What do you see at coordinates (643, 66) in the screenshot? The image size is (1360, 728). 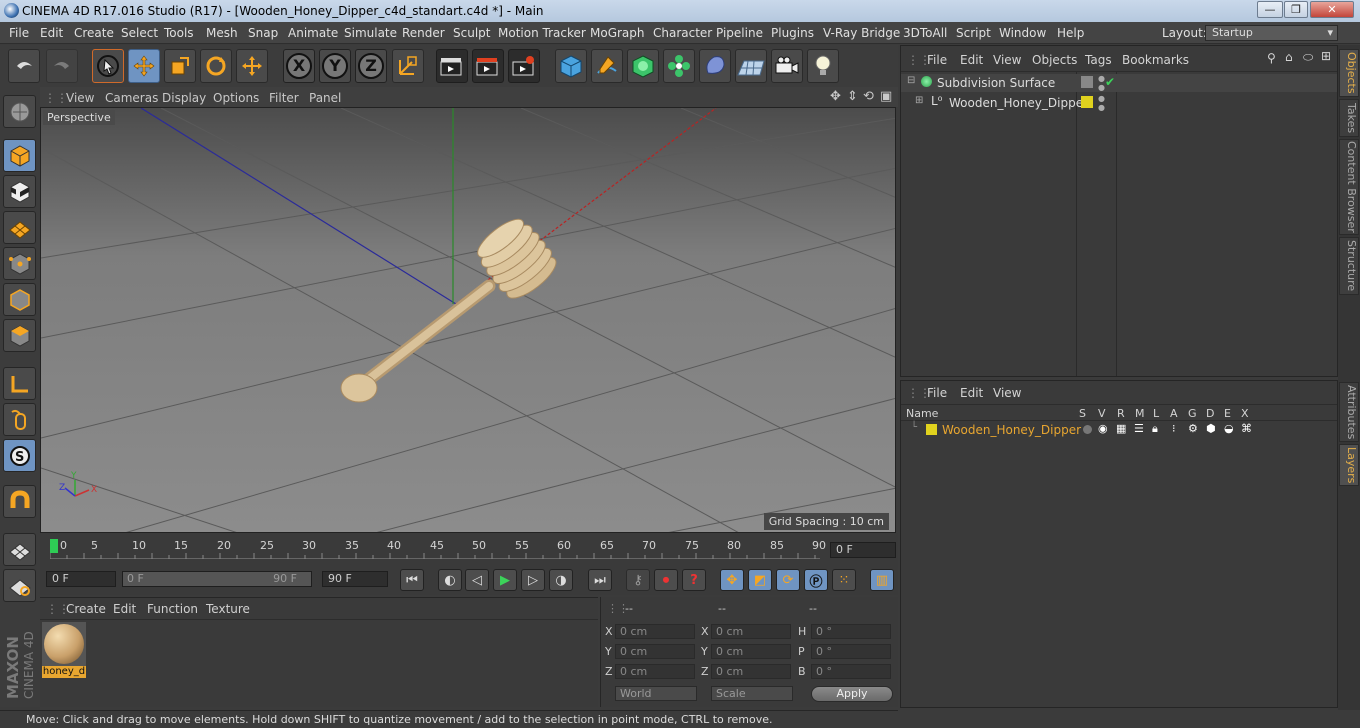 I see `subdivision-surface-button` at bounding box center [643, 66].